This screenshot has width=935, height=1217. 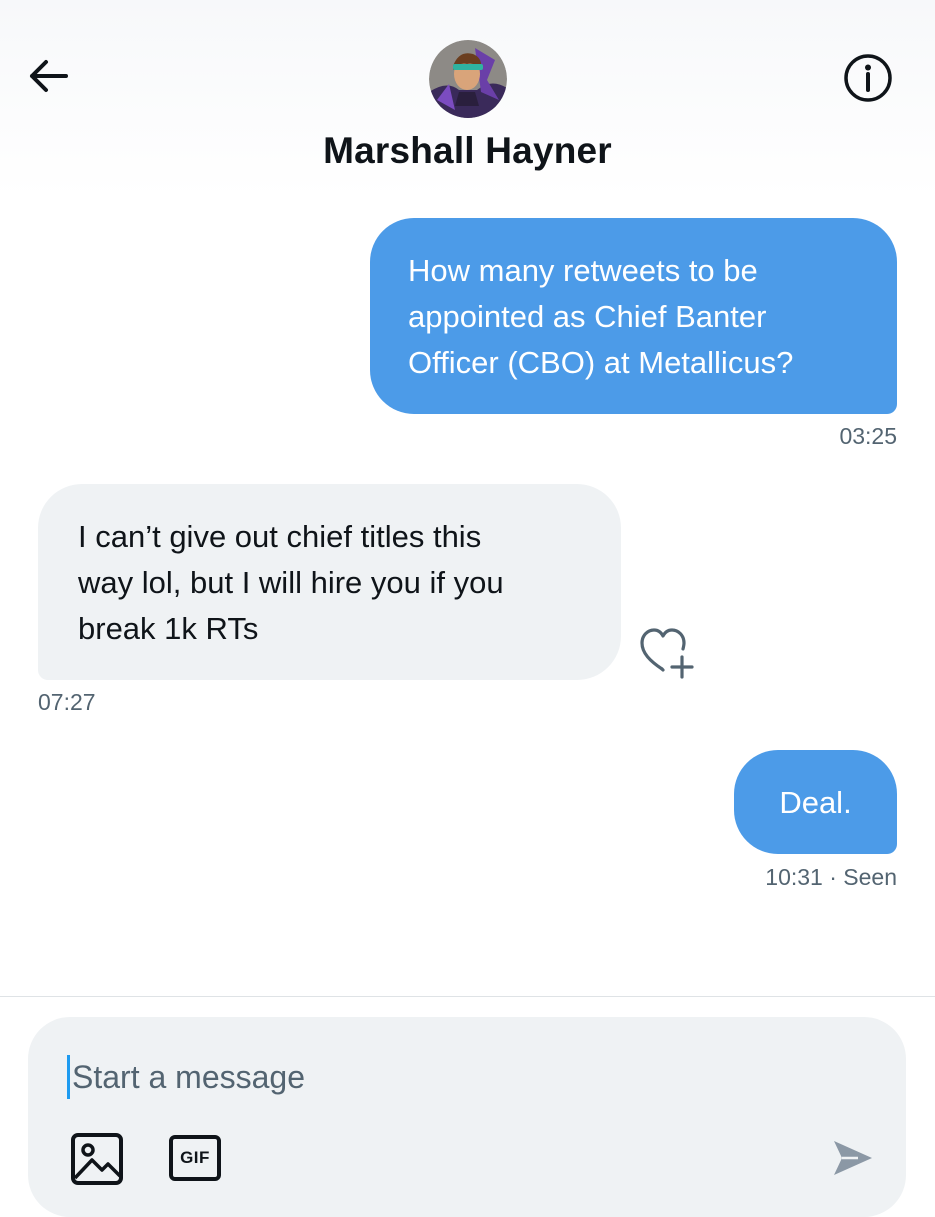 What do you see at coordinates (291, 582) in the screenshot?
I see `message-text-line: way lol, but I will hire you if you` at bounding box center [291, 582].